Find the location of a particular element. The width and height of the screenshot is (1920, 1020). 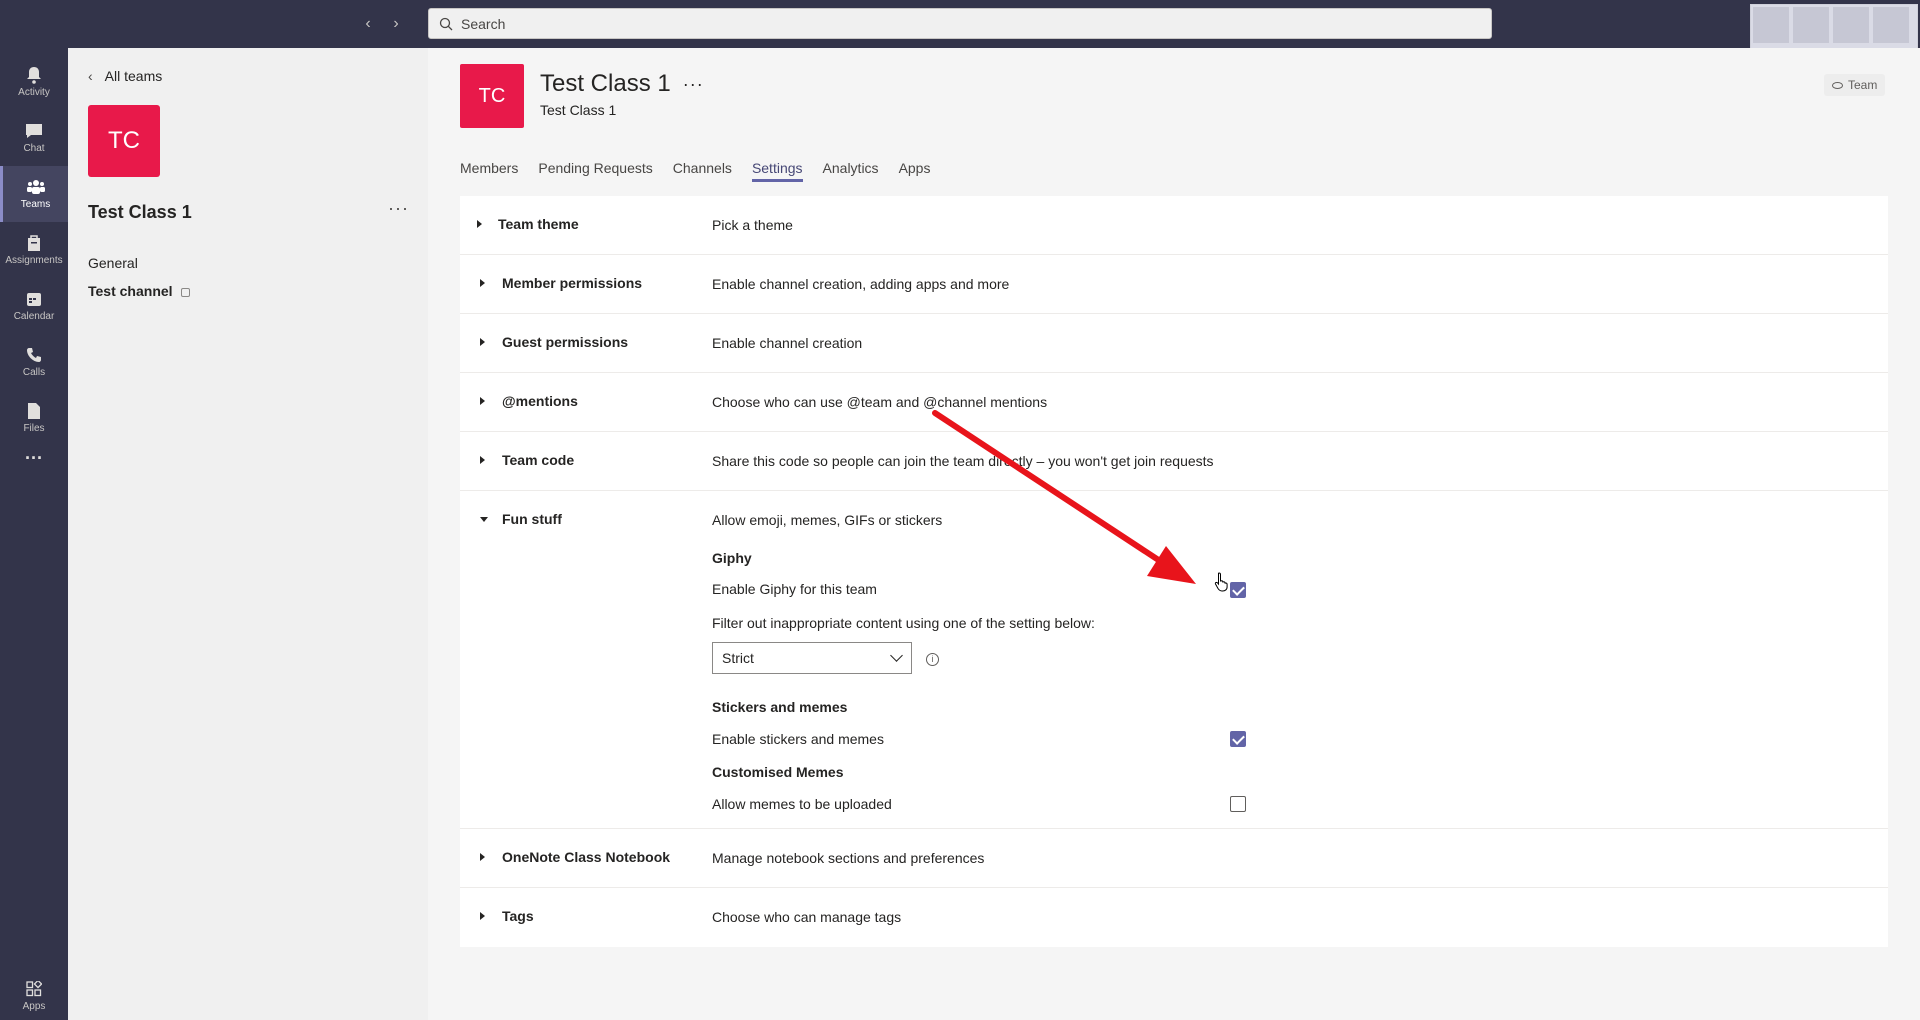

bell-icon is located at coordinates (34, 75).